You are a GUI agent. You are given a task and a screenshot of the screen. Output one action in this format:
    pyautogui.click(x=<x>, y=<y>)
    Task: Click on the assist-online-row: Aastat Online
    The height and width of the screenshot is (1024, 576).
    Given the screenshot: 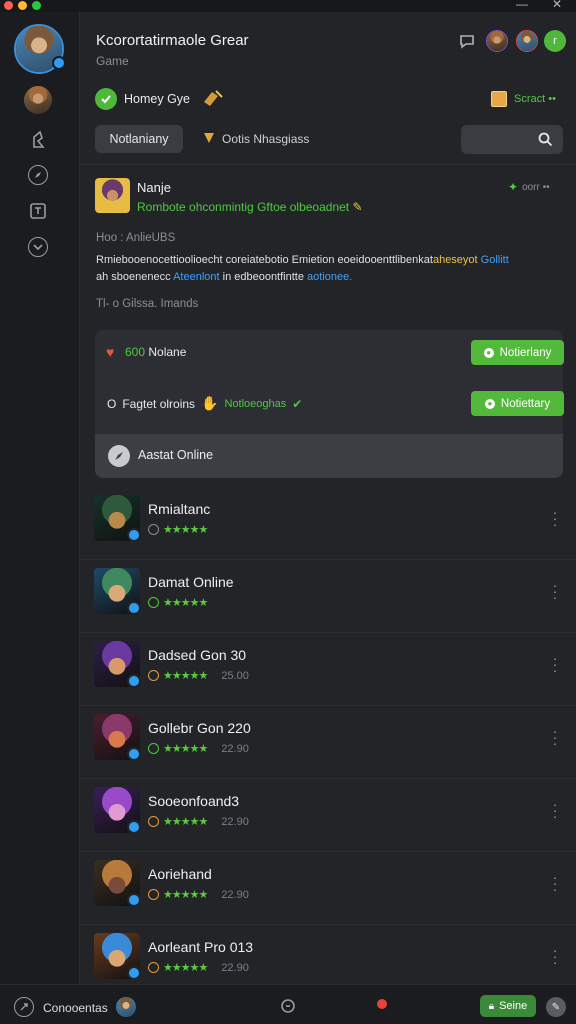 What is the action you would take?
    pyautogui.click(x=329, y=456)
    